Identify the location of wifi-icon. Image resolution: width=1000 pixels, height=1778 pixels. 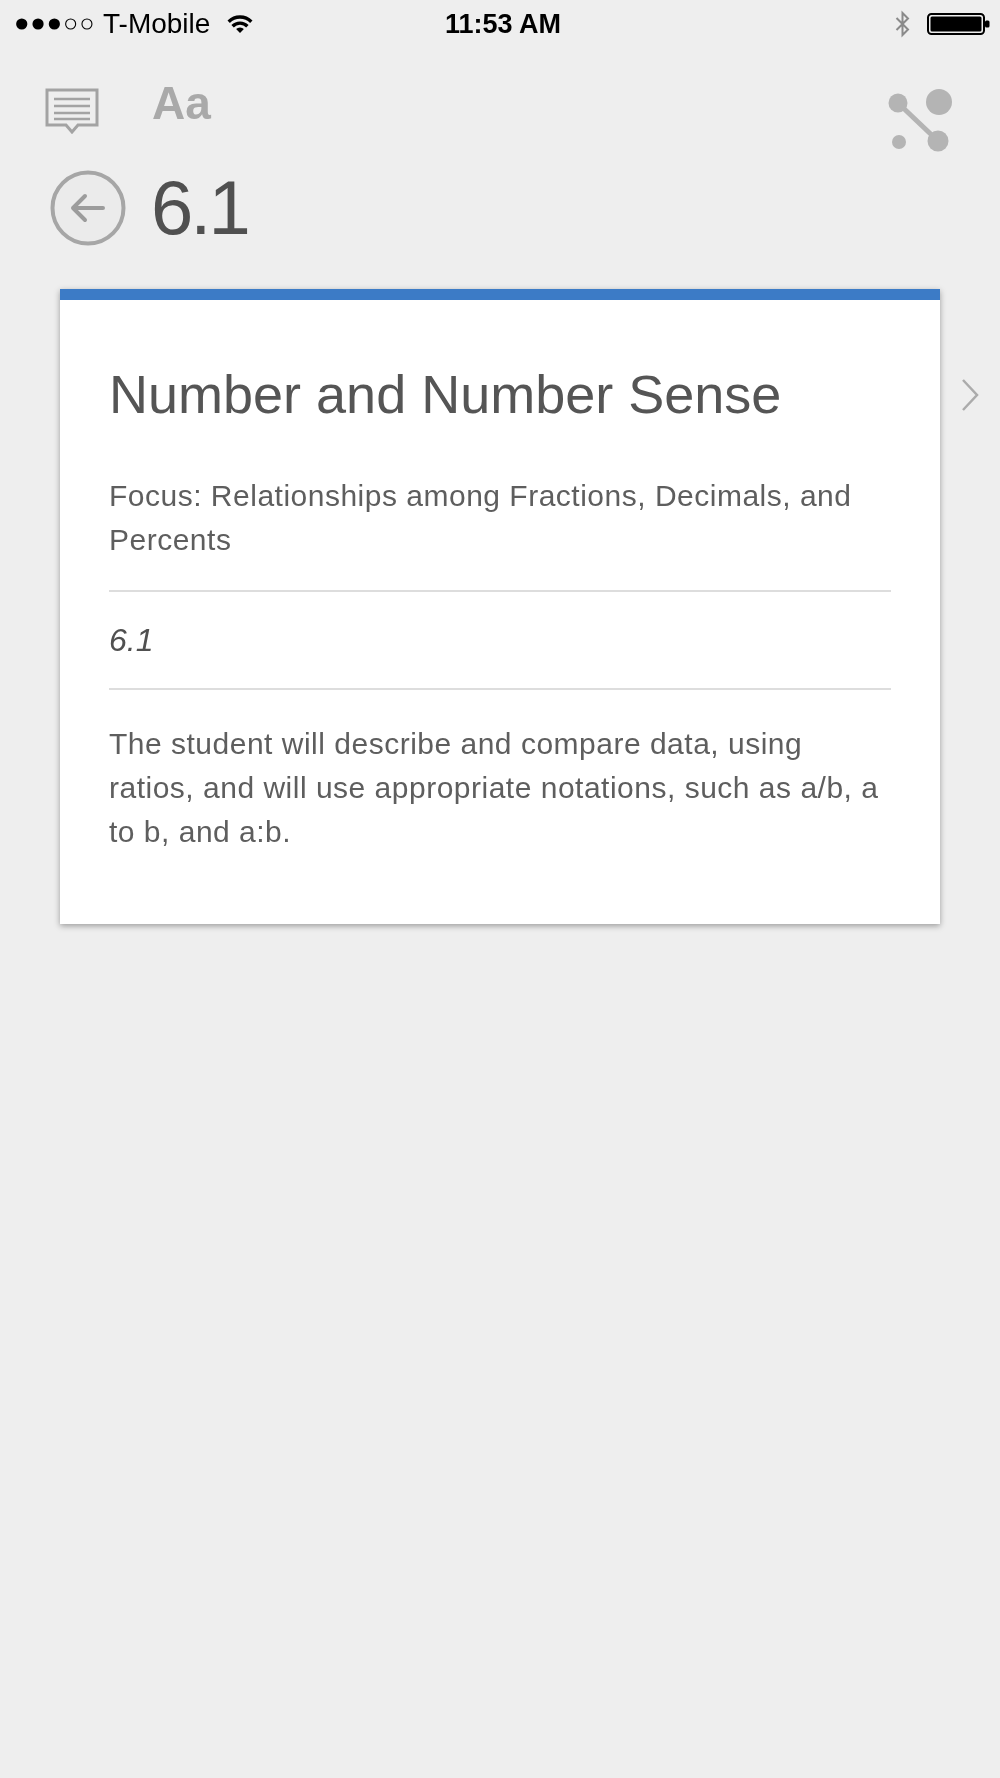
(240, 24).